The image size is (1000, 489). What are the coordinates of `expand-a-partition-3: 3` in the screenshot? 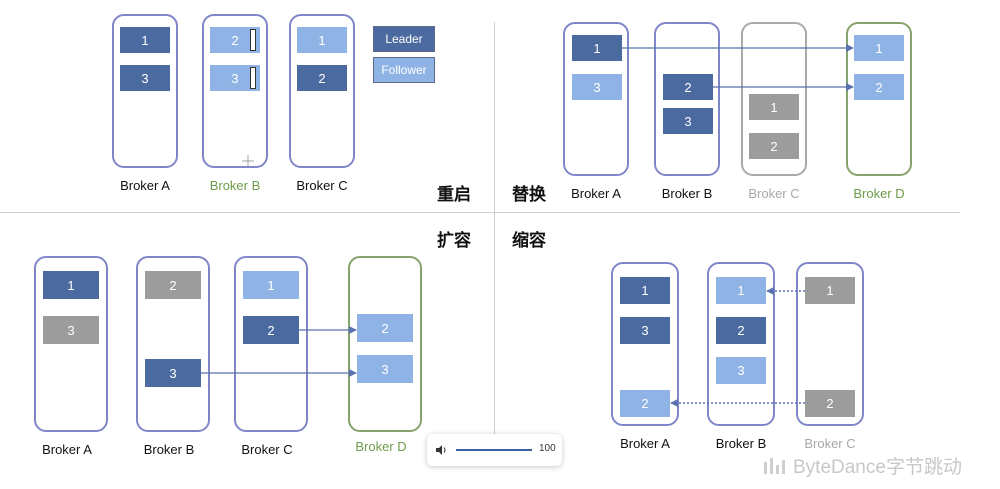 It's located at (71, 330).